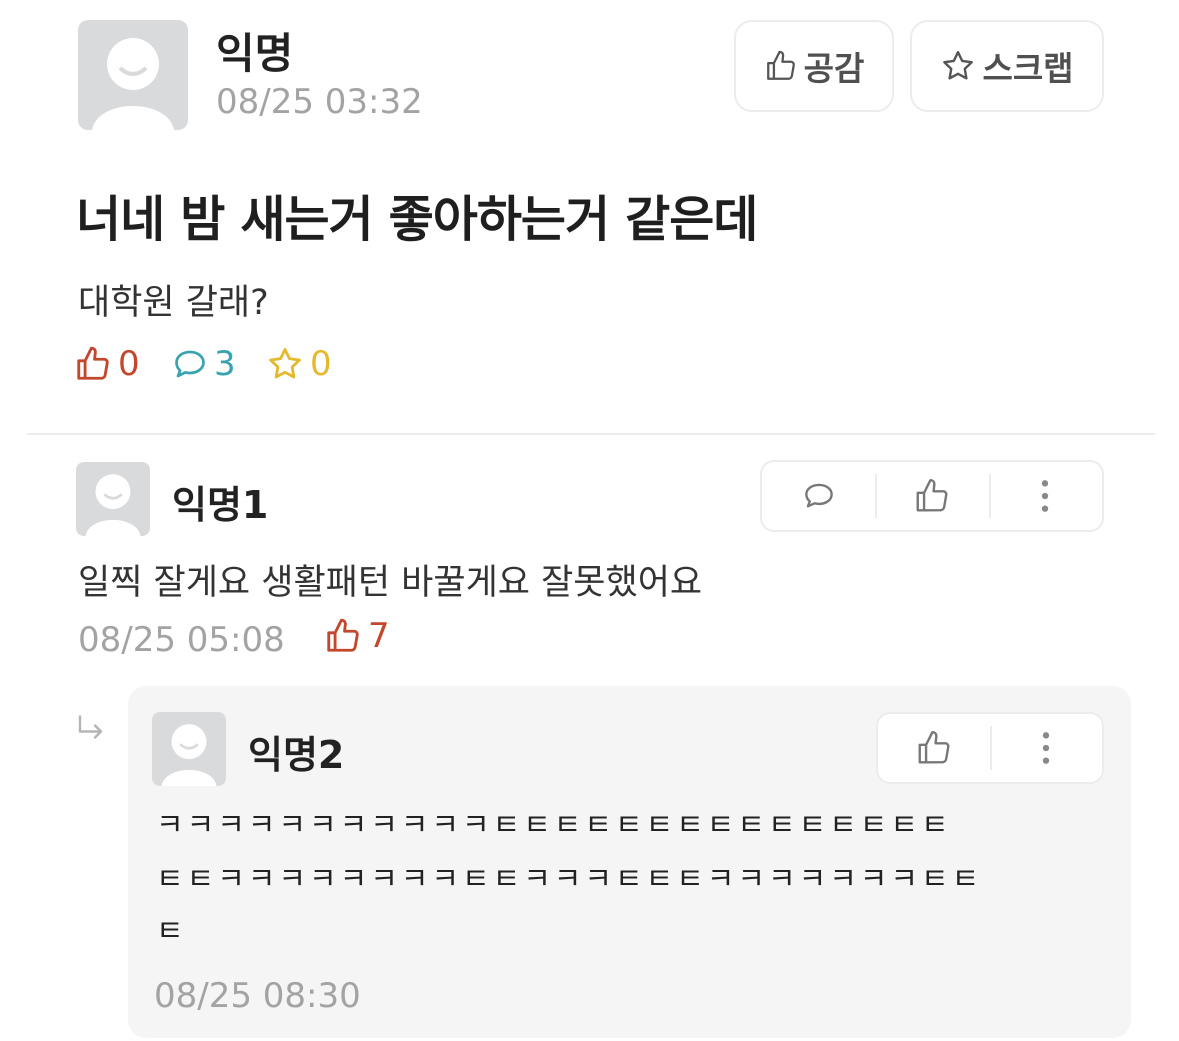 The image size is (1179, 1041). I want to click on reply-actions, so click(990, 748).